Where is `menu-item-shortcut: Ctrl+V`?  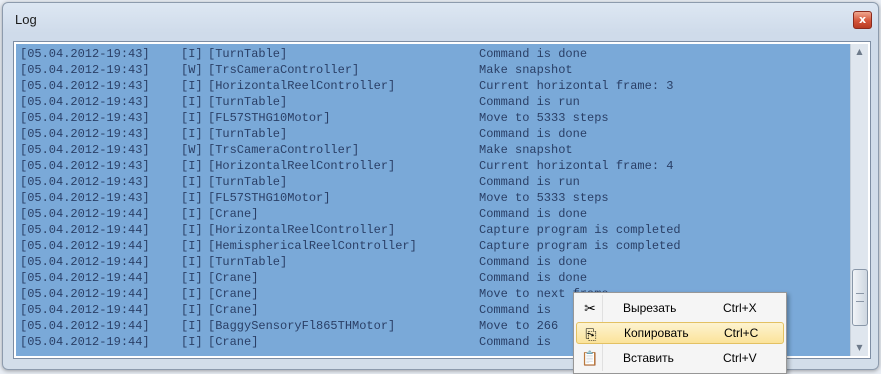 menu-item-shortcut: Ctrl+V is located at coordinates (740, 358).